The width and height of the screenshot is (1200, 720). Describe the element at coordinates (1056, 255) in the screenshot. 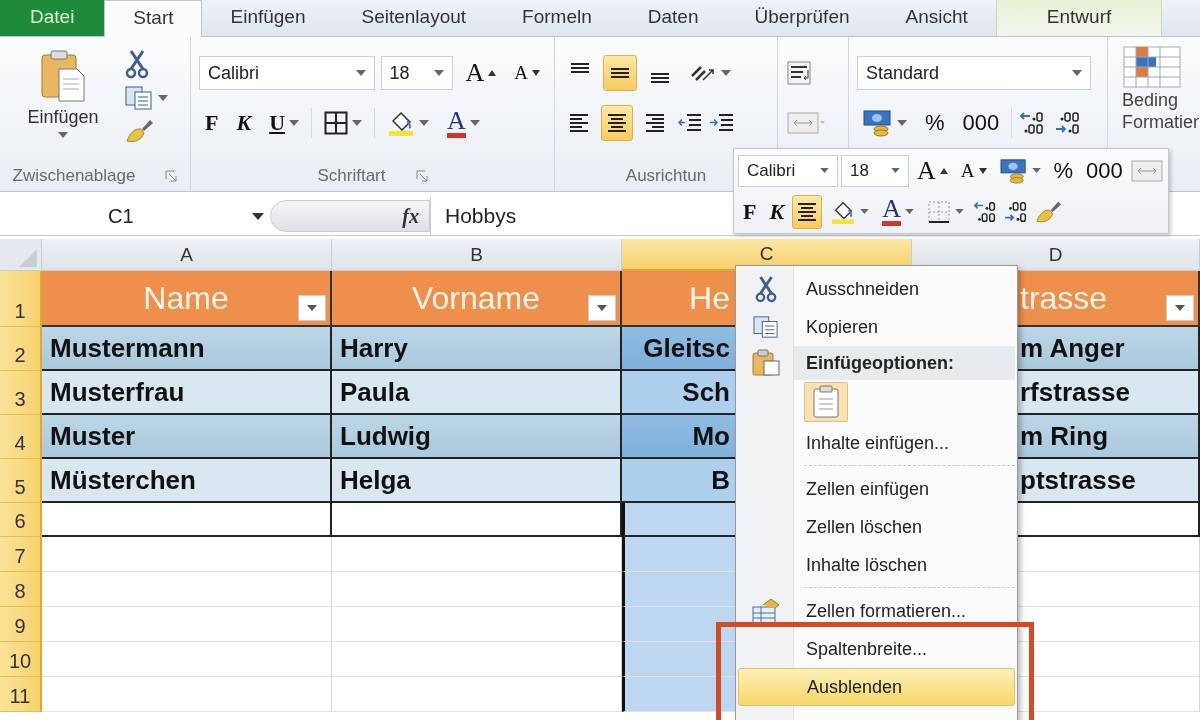

I see `column-header: D` at that location.